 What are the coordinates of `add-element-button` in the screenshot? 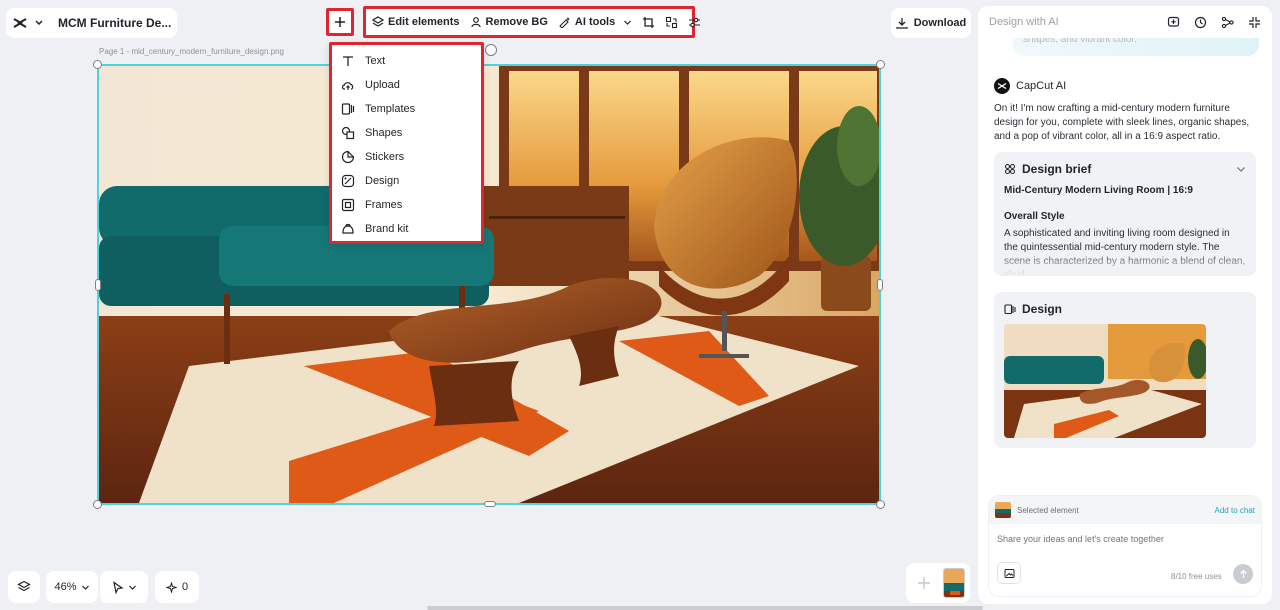 It's located at (340, 22).